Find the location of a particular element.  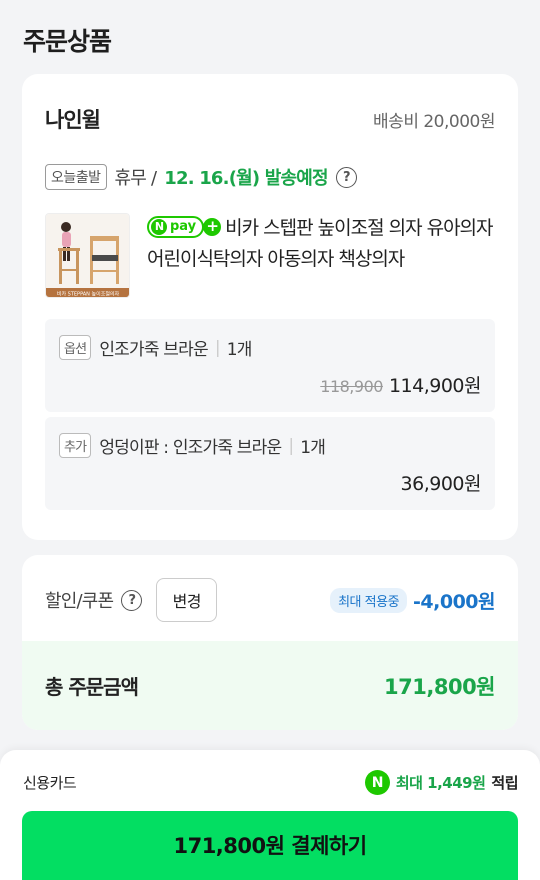

option-price: 114,900원 is located at coordinates (435, 386).